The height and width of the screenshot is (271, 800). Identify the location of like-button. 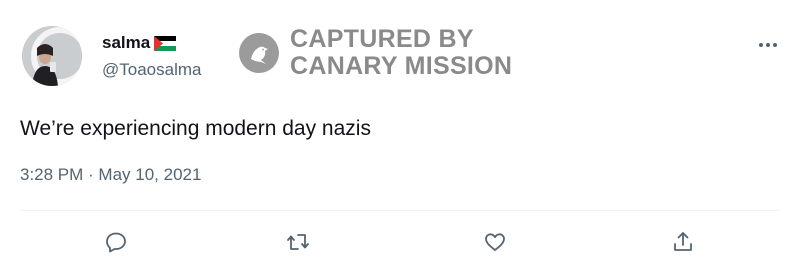
(495, 242).